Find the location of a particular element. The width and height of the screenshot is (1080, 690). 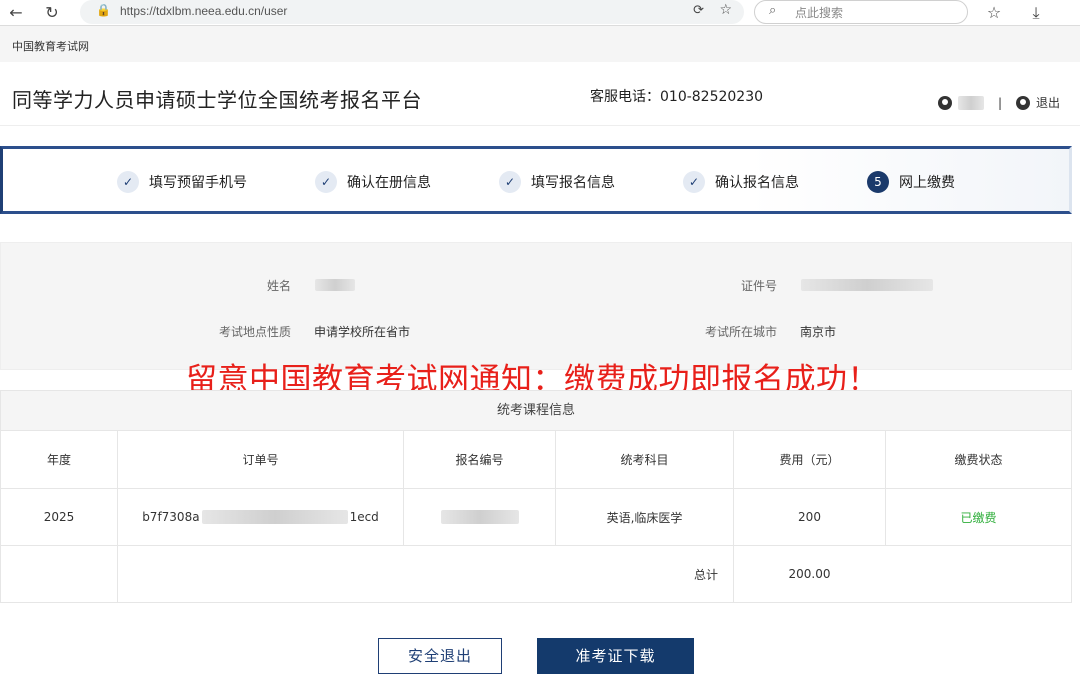

user-area: | 退出 is located at coordinates (998, 102).